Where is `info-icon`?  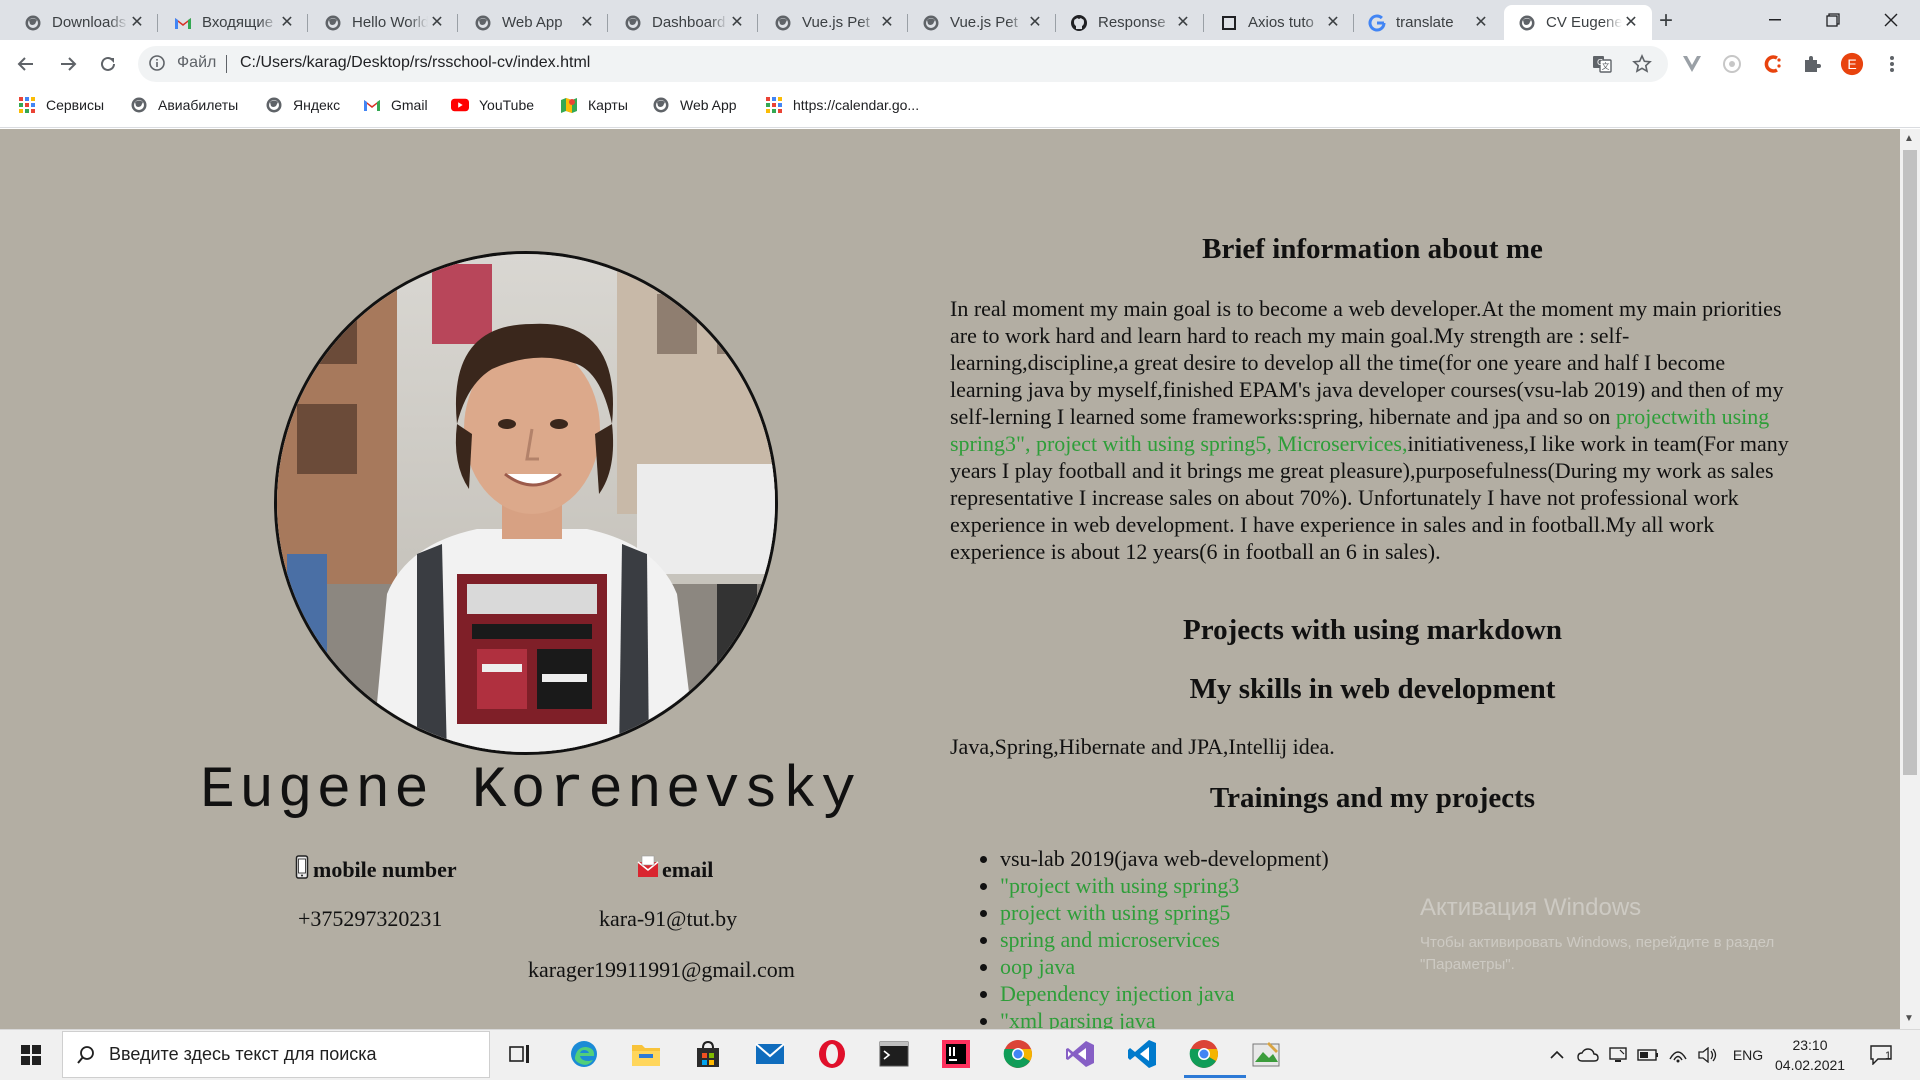 info-icon is located at coordinates (158, 64).